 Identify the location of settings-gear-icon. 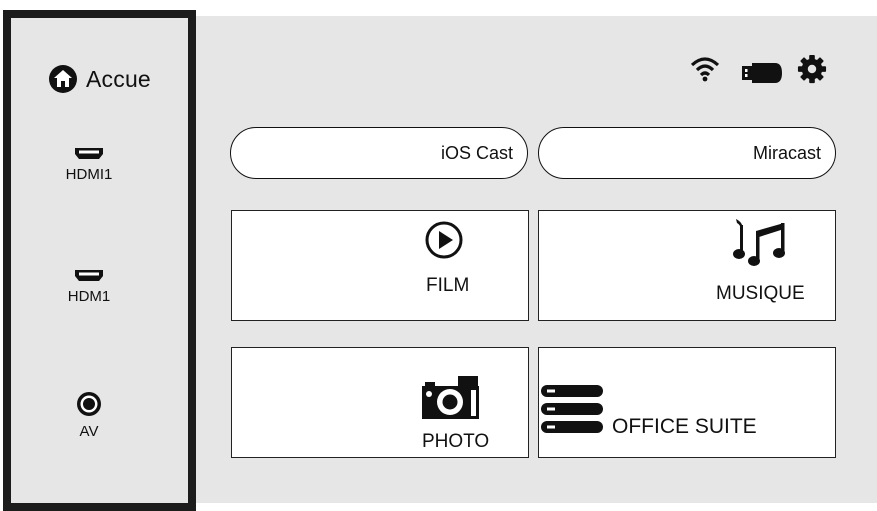
(812, 69).